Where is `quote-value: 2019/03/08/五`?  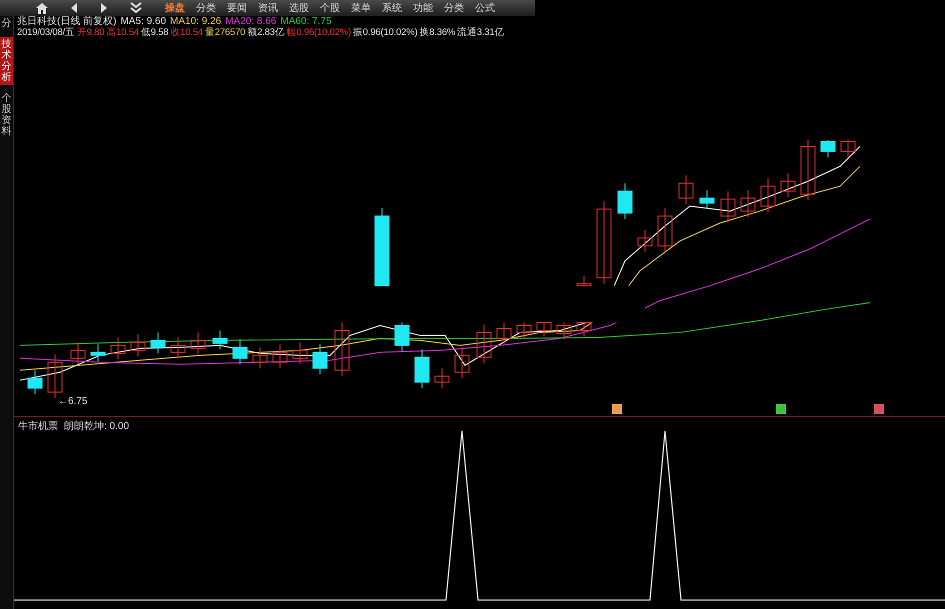
quote-value: 2019/03/08/五 is located at coordinates (46, 33).